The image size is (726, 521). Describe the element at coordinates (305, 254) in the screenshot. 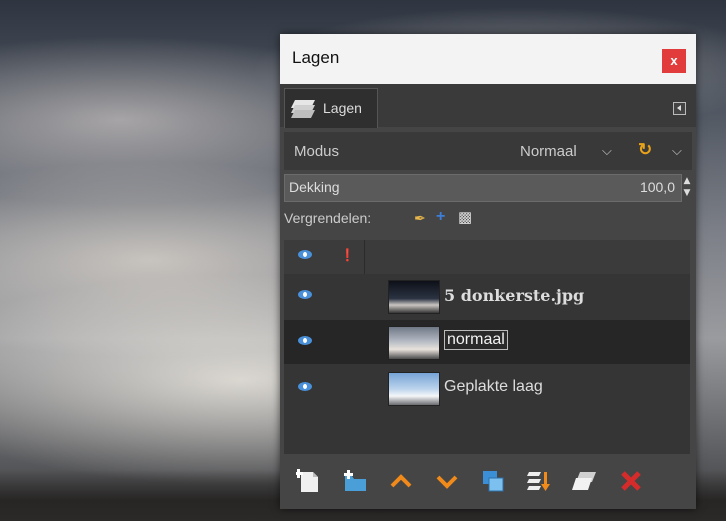

I see `visibility-column-icon` at that location.